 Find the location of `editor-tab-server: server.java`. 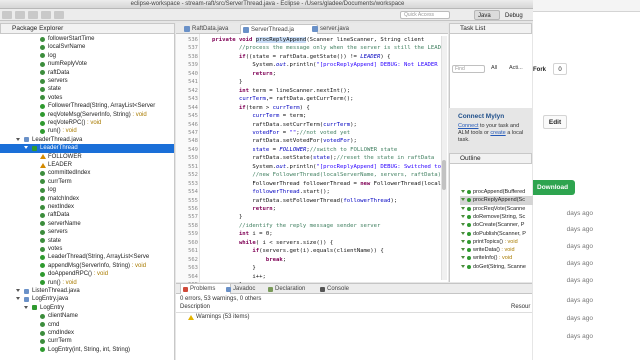

editor-tab-server: server.java is located at coordinates (343, 29).